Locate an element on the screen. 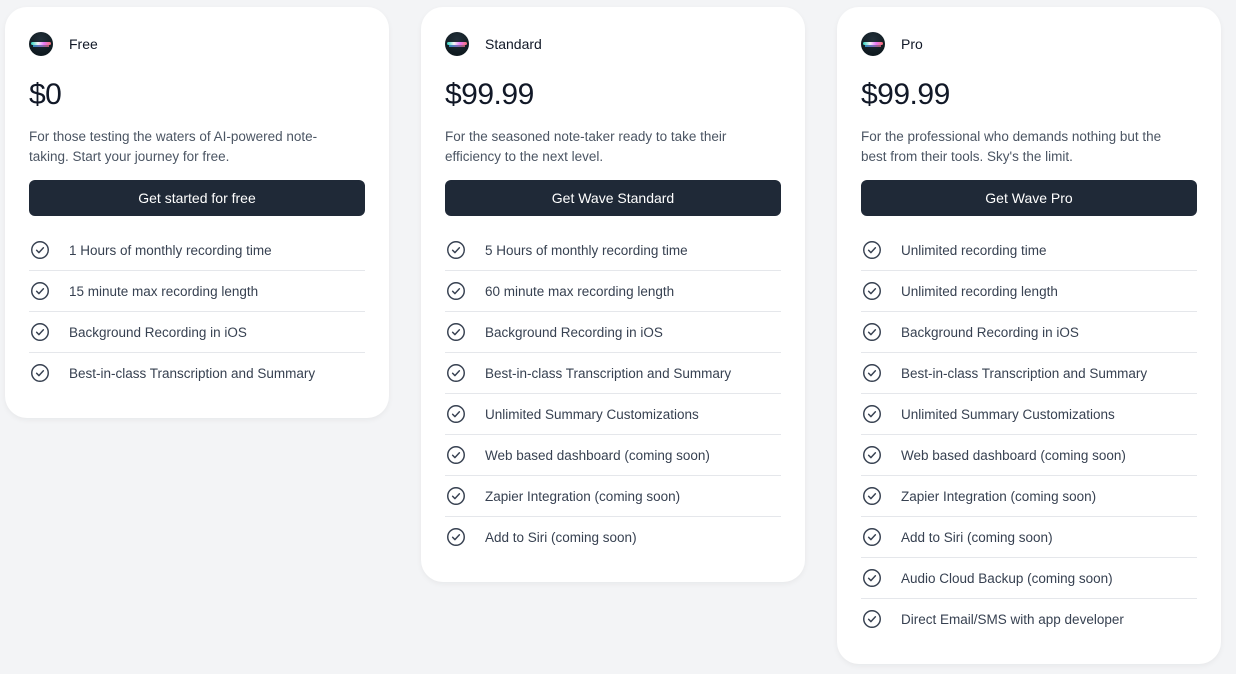 The height and width of the screenshot is (674, 1236). plan-cta-button: Get started for free is located at coordinates (197, 198).